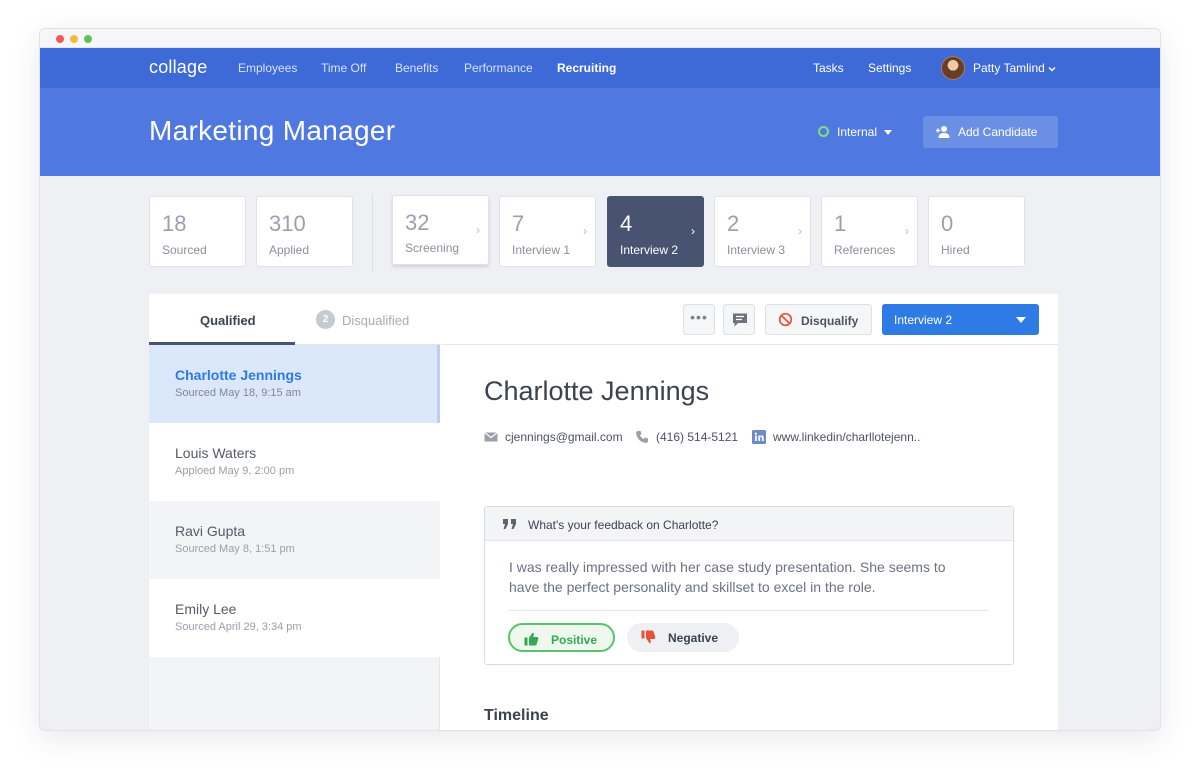 The width and height of the screenshot is (1200, 778). I want to click on candidate-phone: (416) 514-5121, so click(697, 437).